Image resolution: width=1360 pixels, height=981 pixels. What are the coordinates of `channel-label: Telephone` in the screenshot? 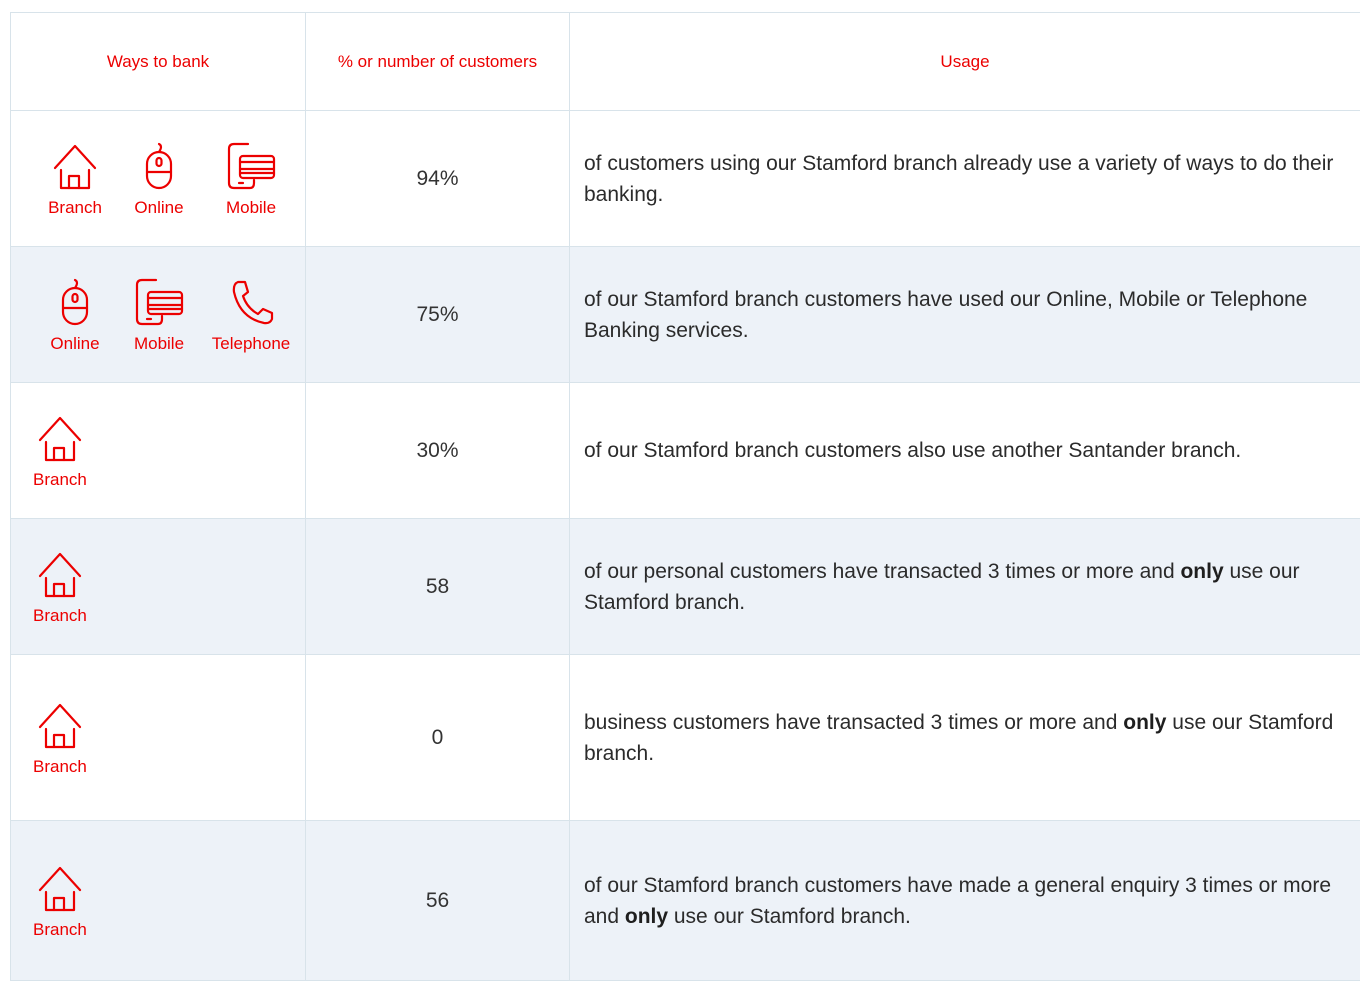 It's located at (251, 344).